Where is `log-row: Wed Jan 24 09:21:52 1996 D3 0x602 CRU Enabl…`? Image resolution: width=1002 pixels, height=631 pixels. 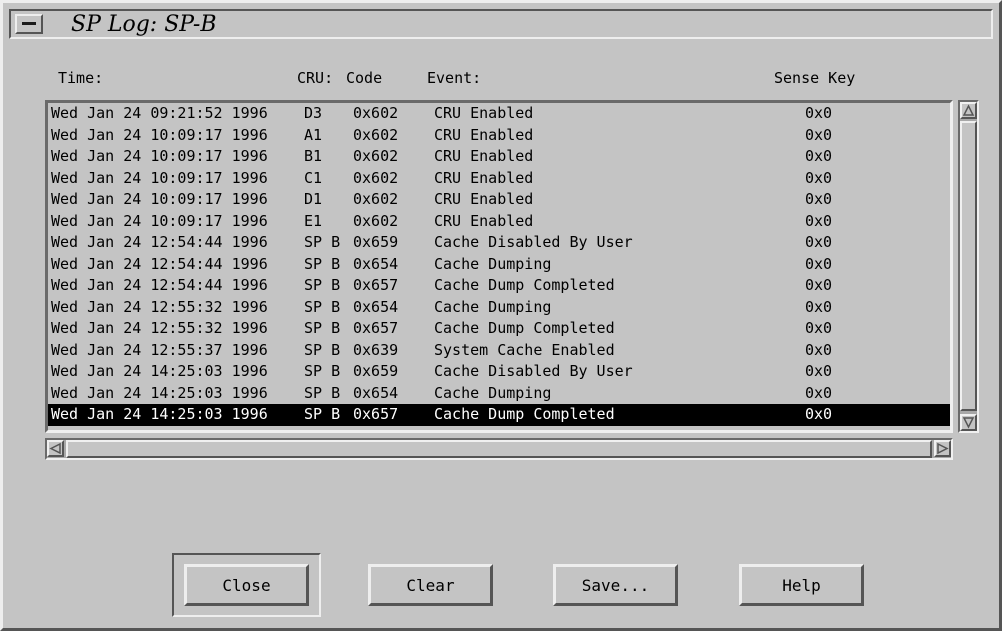 log-row: Wed Jan 24 09:21:52 1996 D3 0x602 CRU Enabl… is located at coordinates (499, 114).